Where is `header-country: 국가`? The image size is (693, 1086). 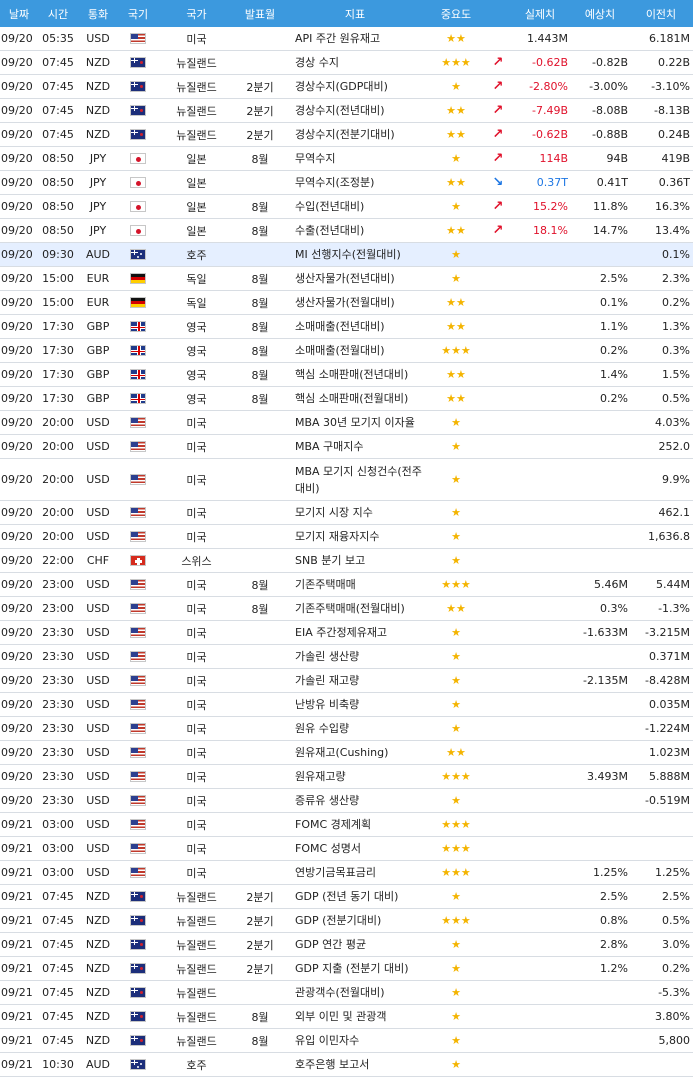 header-country: 국가 is located at coordinates (196, 14).